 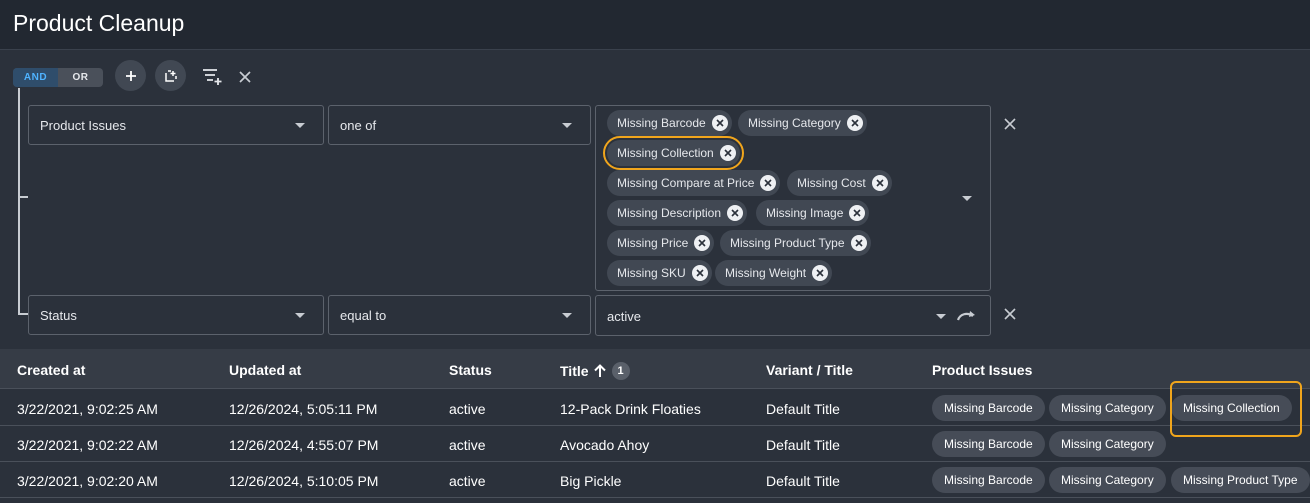 I want to click on clear-filters-icon, so click(x=245, y=77).